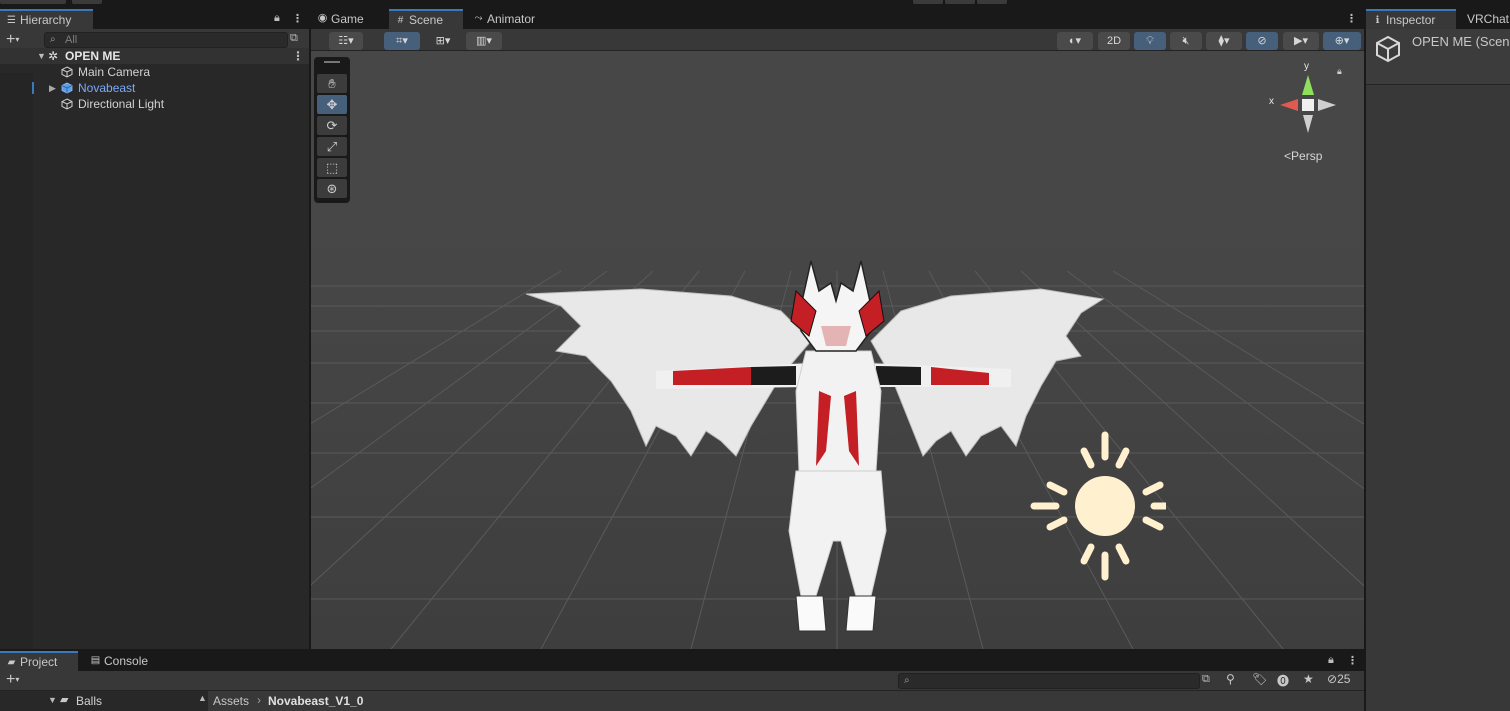 The image size is (1510, 711). I want to click on console-icon: ▤, so click(95, 660).